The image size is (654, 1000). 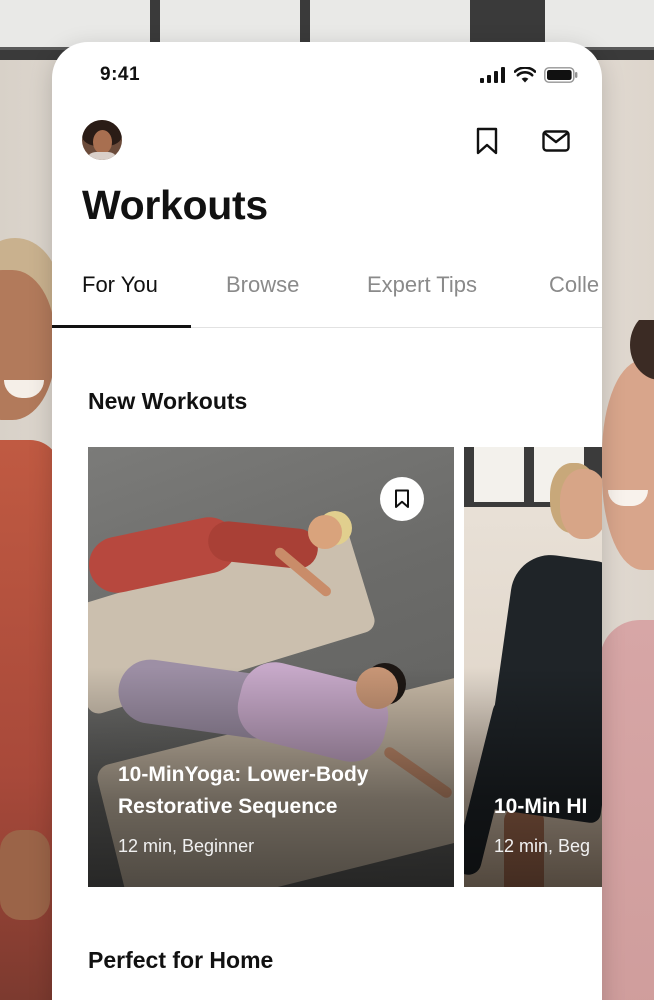 What do you see at coordinates (175, 205) in the screenshot?
I see `page-title: Workouts` at bounding box center [175, 205].